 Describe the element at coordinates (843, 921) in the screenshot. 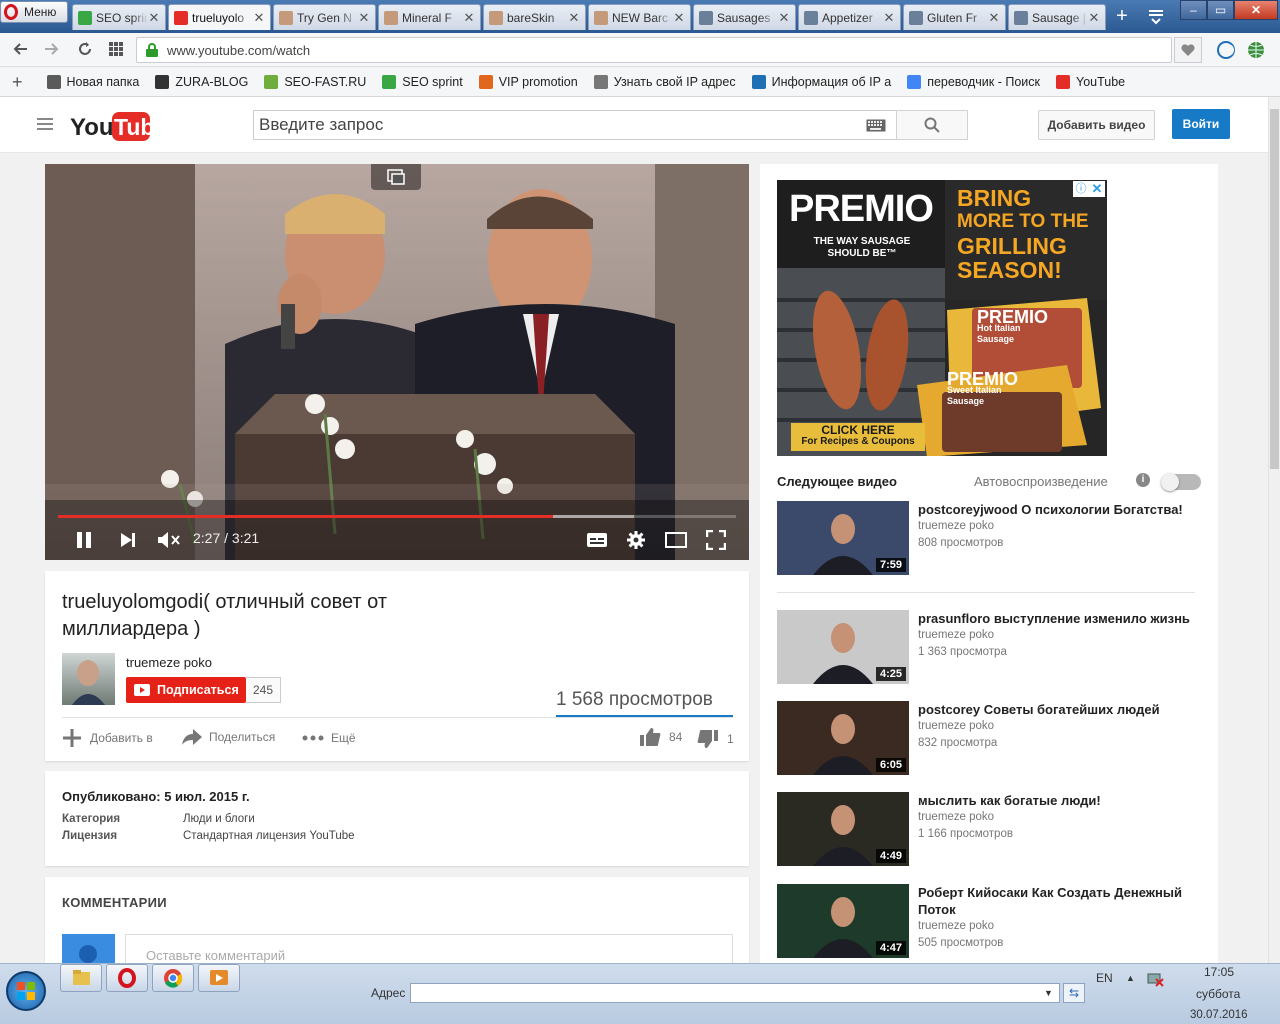

I see `video-thumbnail: 4:47` at that location.